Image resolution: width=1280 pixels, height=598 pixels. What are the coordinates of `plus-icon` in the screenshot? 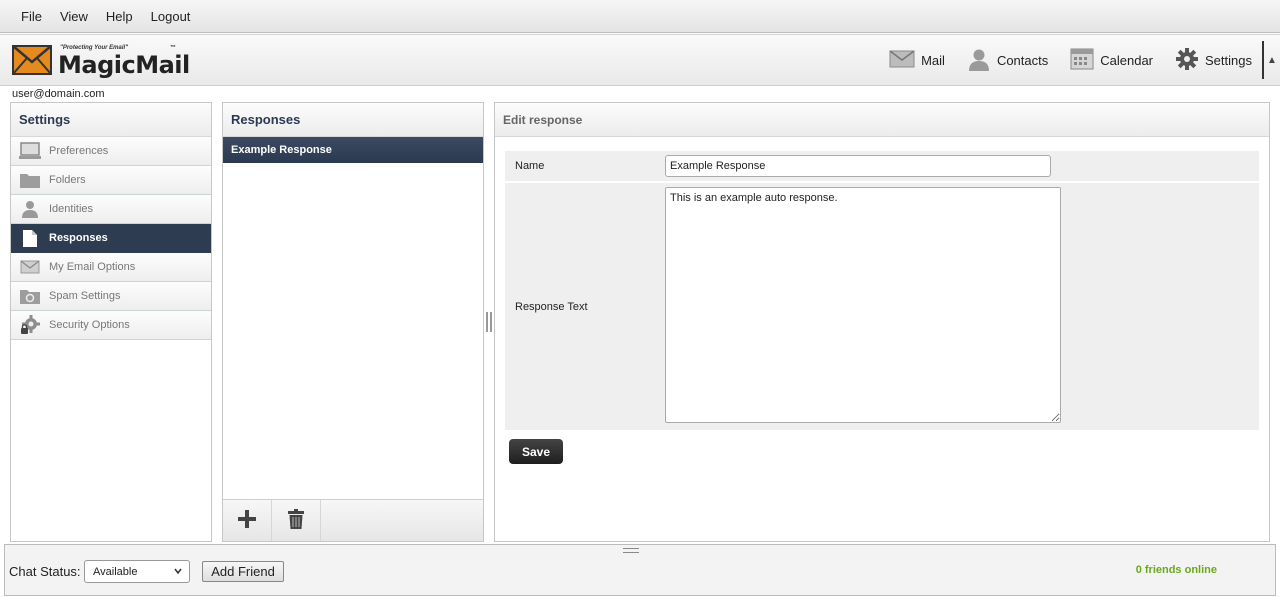 It's located at (247, 520).